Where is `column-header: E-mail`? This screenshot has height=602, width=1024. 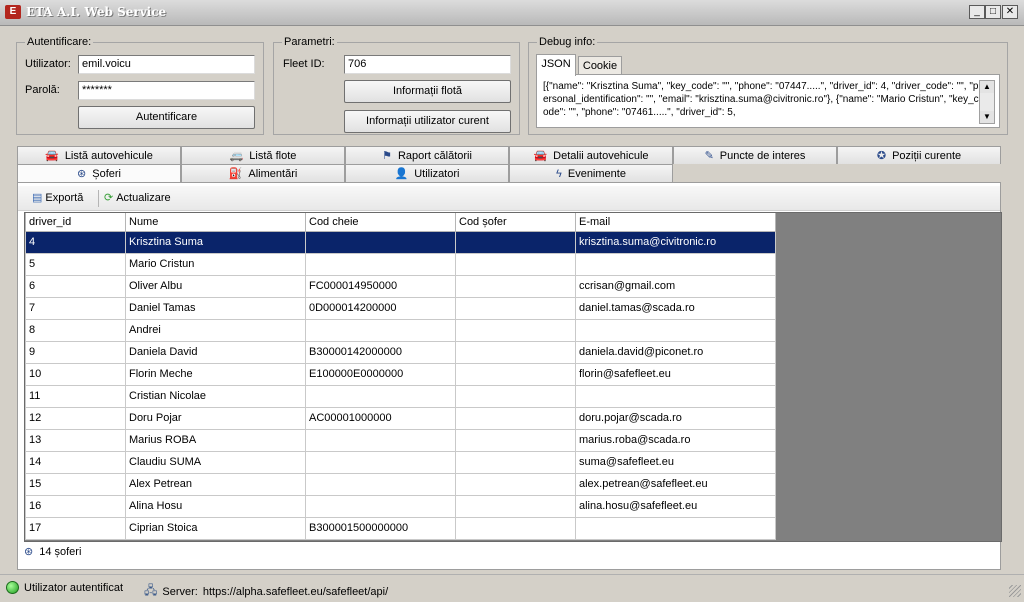
column-header: E-mail is located at coordinates (675, 222).